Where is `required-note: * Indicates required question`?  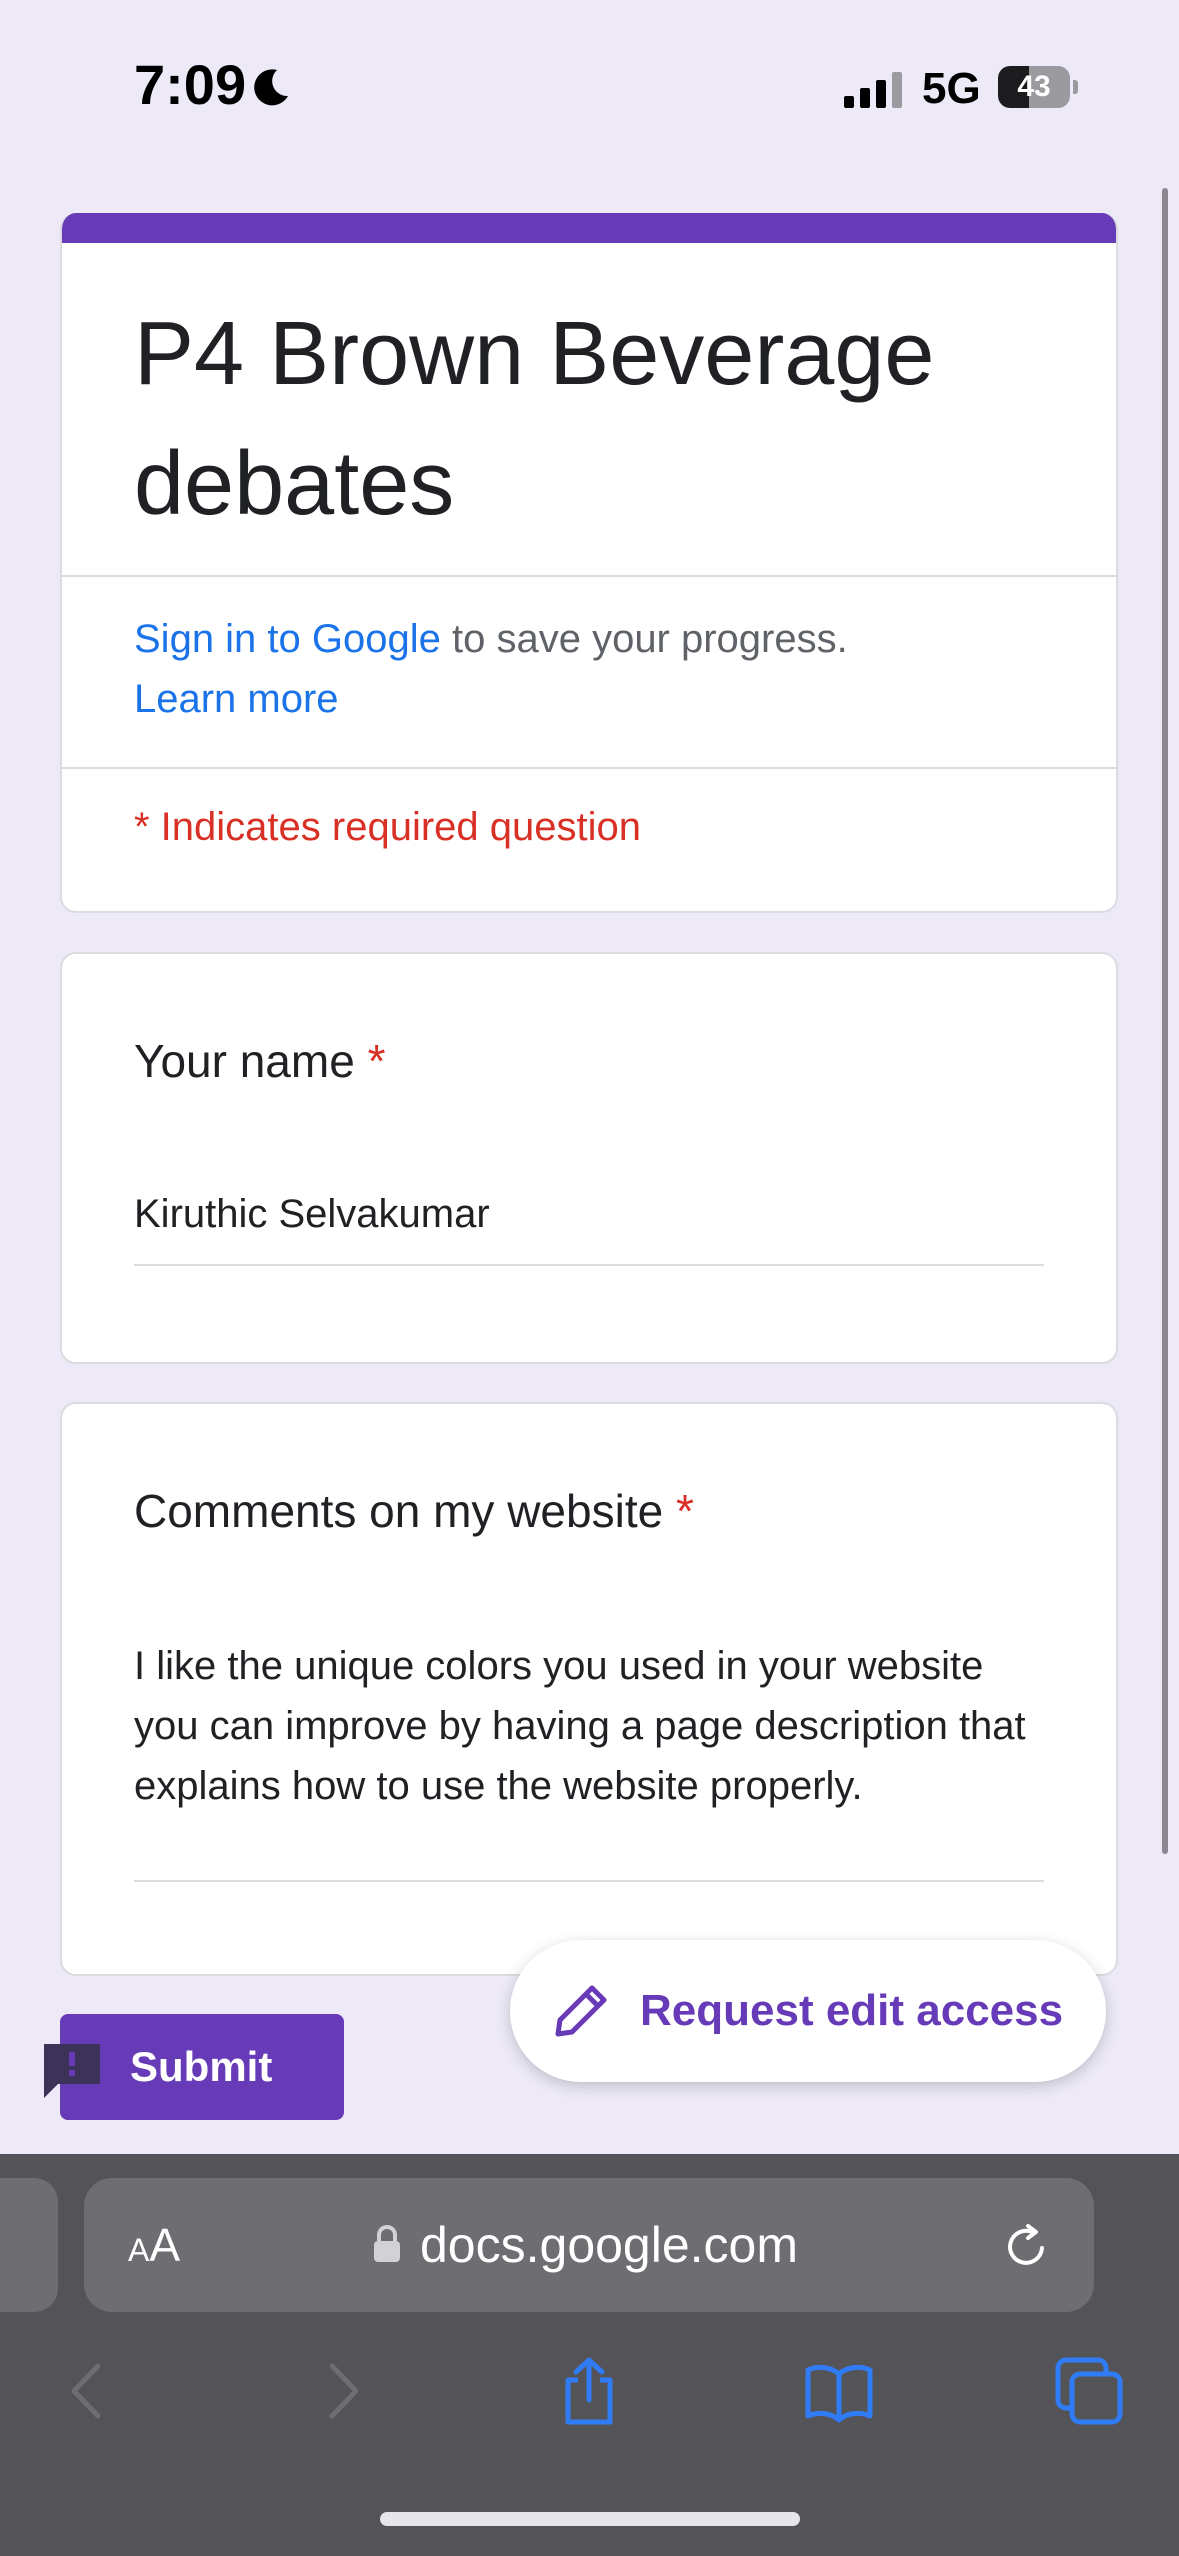 required-note: * Indicates required question is located at coordinates (387, 827).